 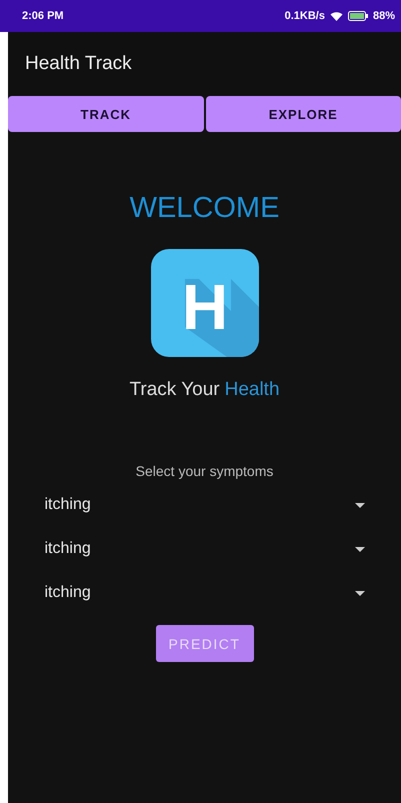 What do you see at coordinates (205, 471) in the screenshot?
I see `symptoms-label: Select your symptoms` at bounding box center [205, 471].